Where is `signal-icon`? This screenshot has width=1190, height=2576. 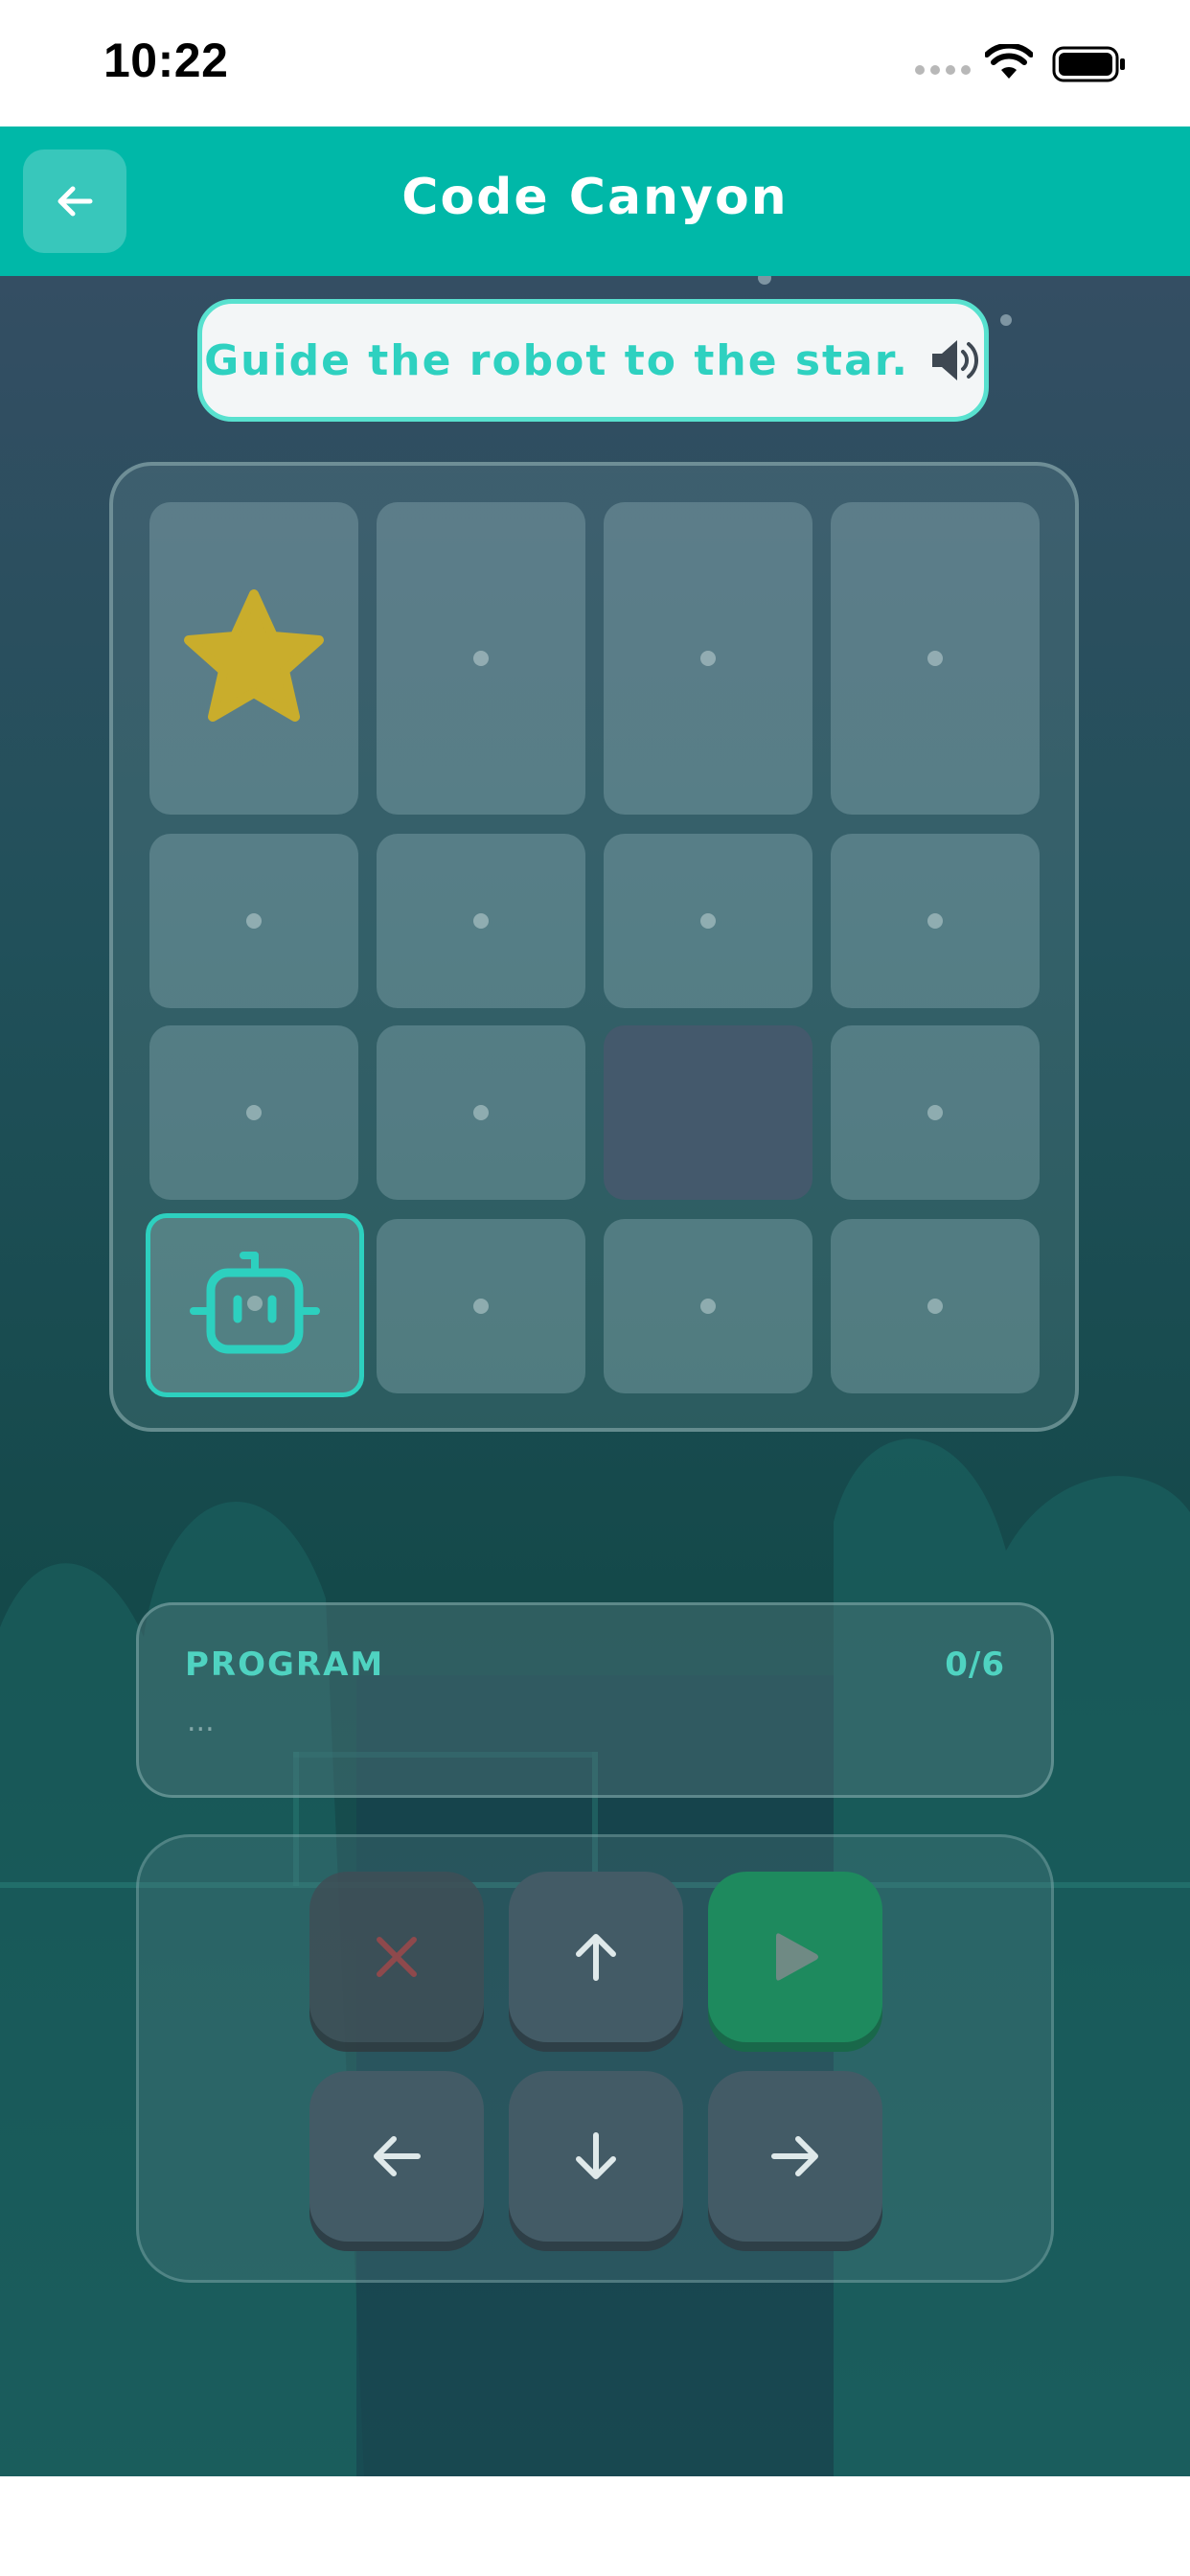
signal-icon is located at coordinates (943, 70).